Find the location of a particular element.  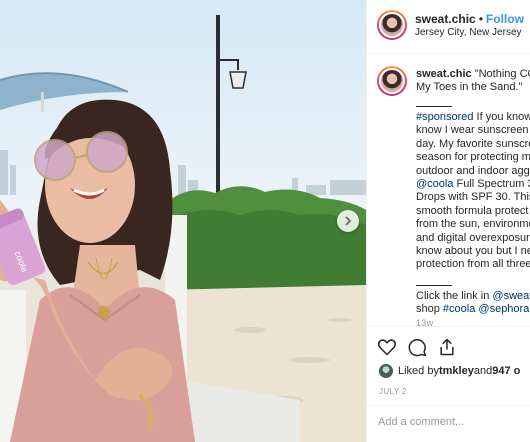

caption-line: know about you but I ne is located at coordinates (473, 250).